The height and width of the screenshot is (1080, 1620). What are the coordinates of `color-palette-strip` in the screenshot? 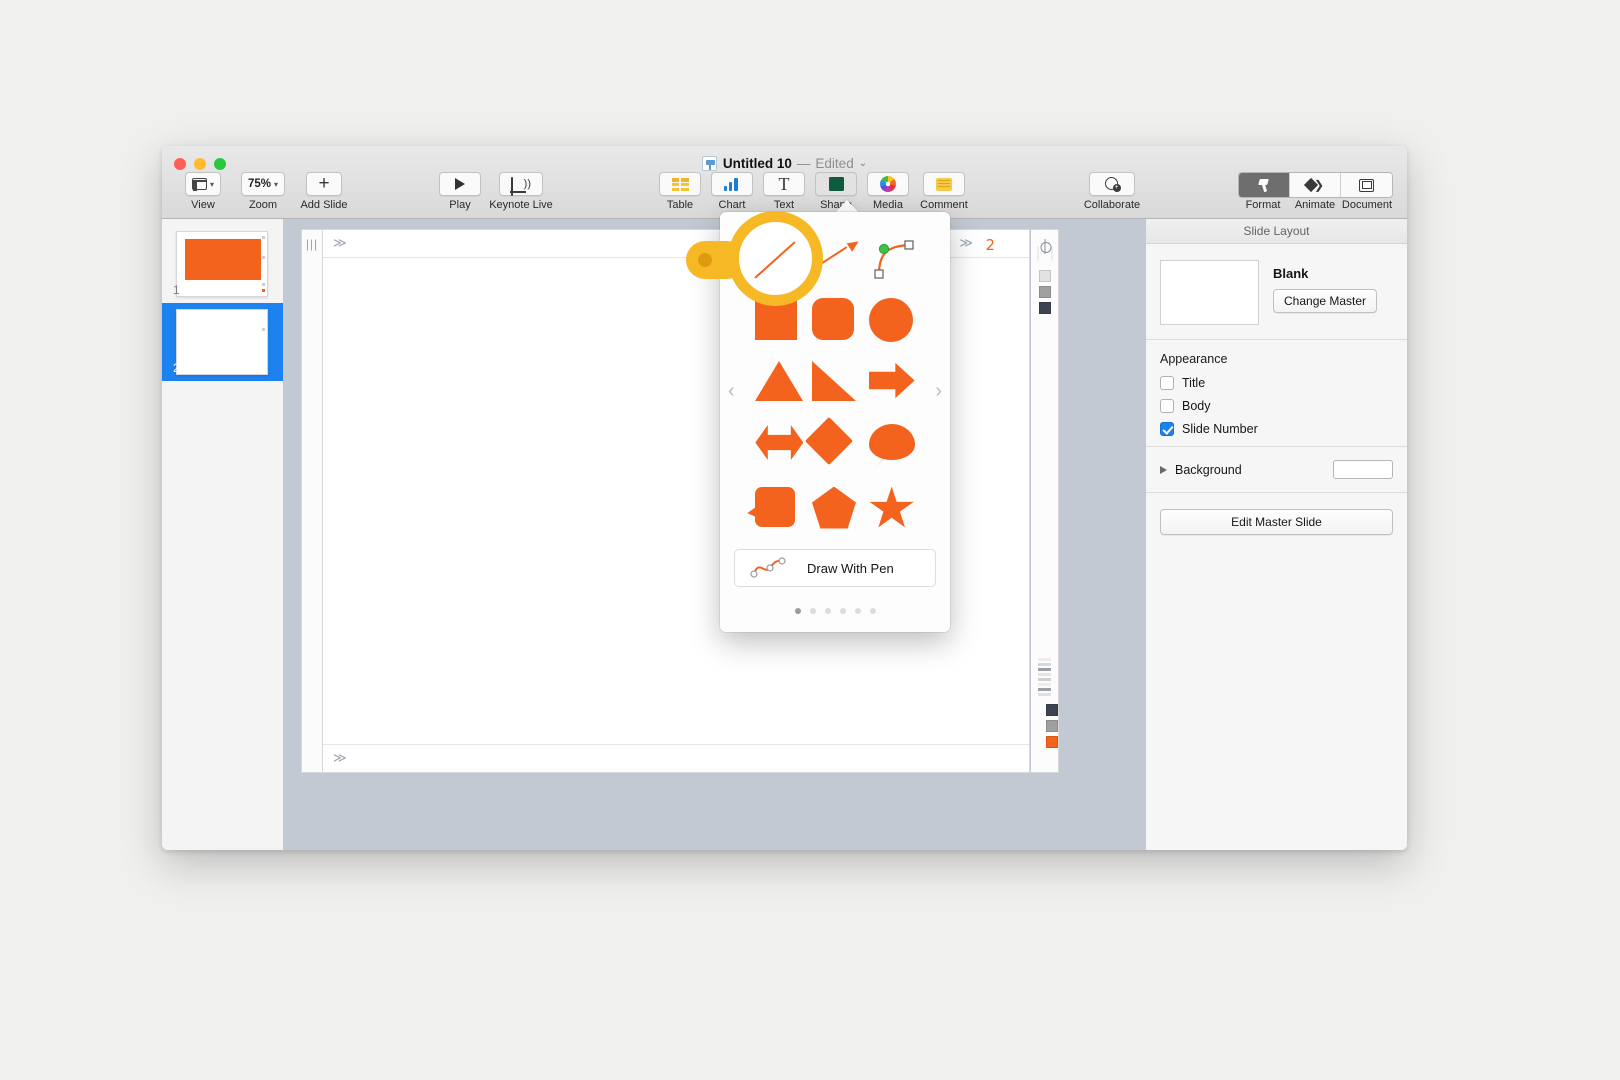 It's located at (1044, 703).